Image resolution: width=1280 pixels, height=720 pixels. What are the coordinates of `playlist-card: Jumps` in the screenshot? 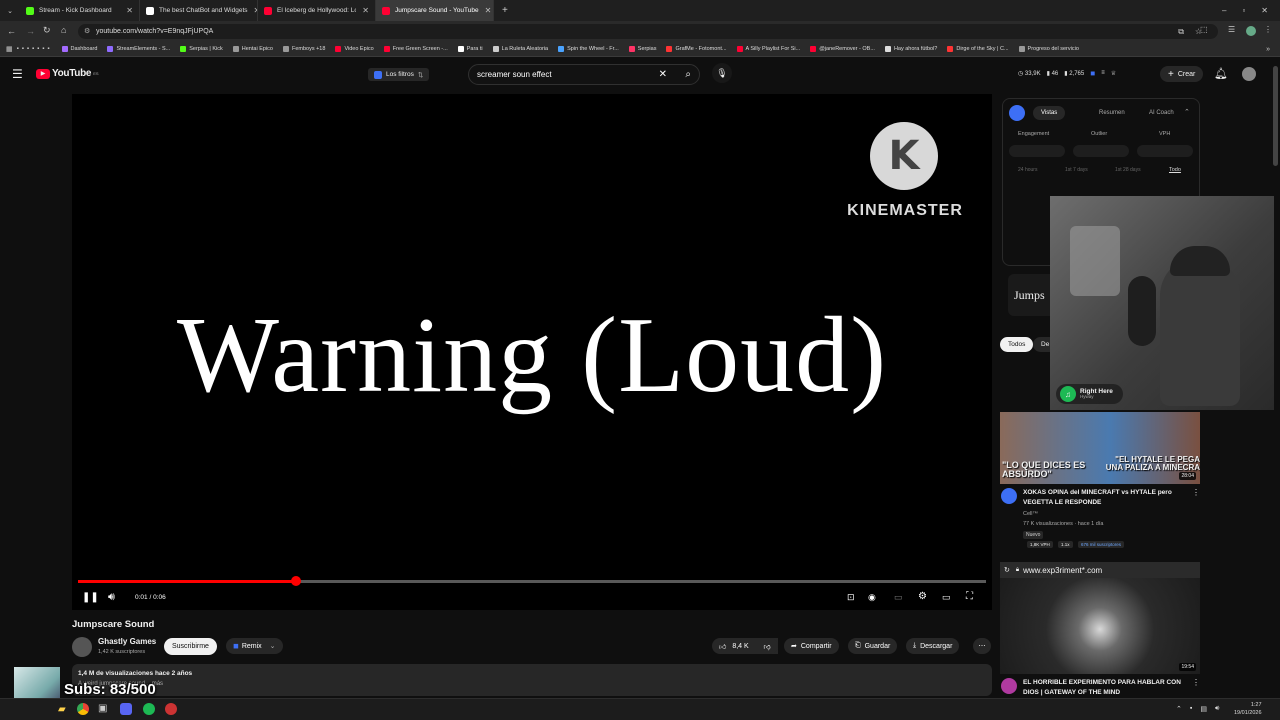 It's located at (1032, 295).